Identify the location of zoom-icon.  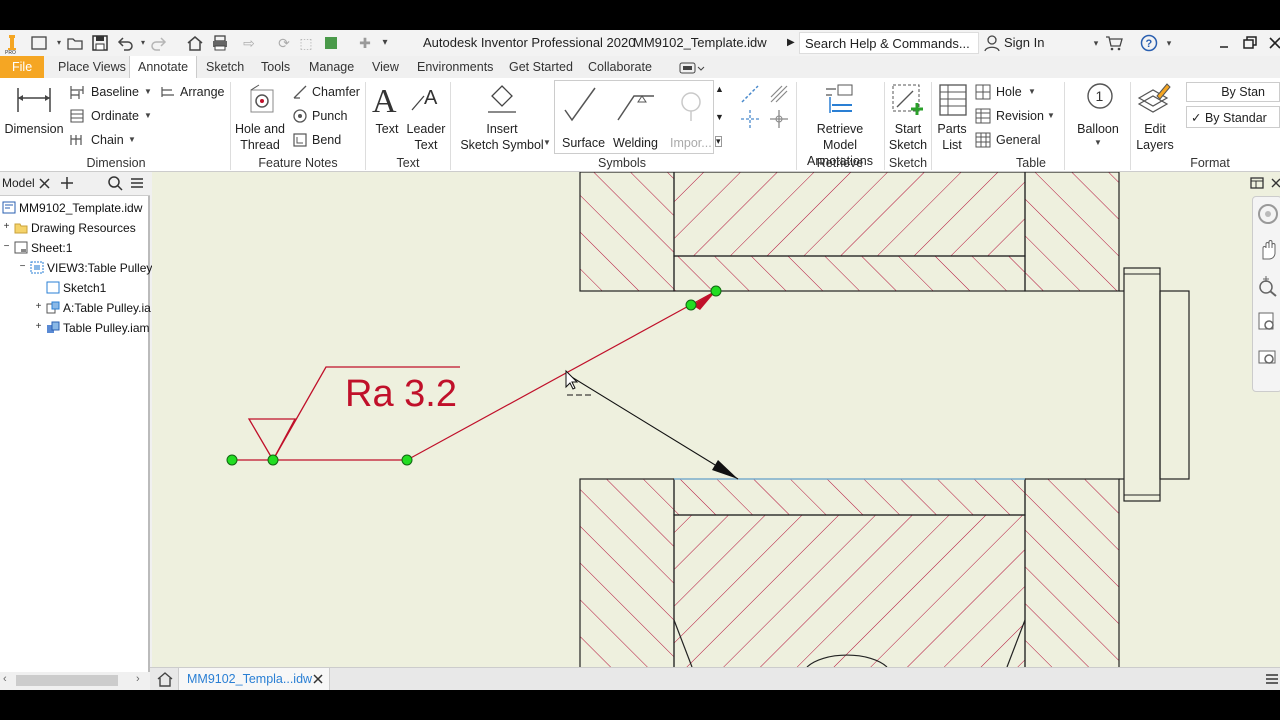
(1268, 287).